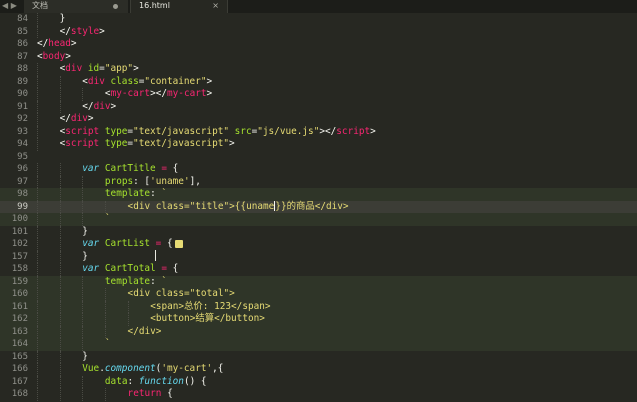 This screenshot has height=402, width=637. Describe the element at coordinates (115, 6) in the screenshot. I see `modified-dot-icon` at that location.